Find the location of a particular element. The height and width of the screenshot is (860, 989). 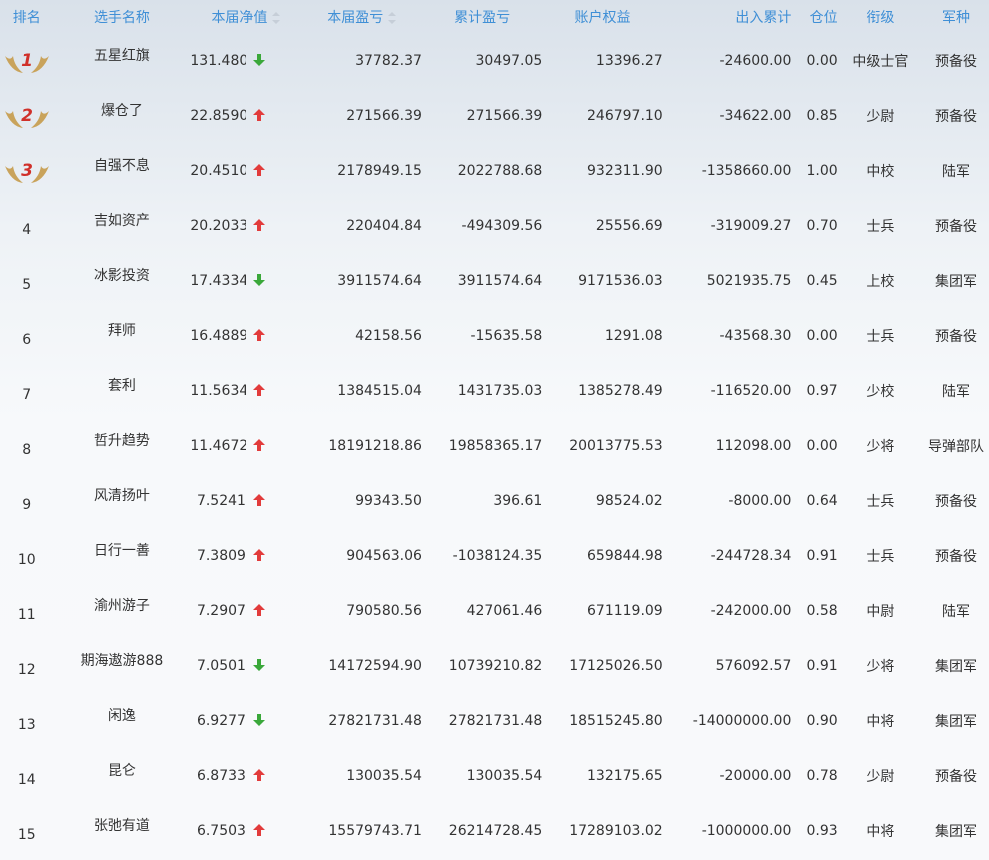

rank-cell: 13 is located at coordinates (27, 720).